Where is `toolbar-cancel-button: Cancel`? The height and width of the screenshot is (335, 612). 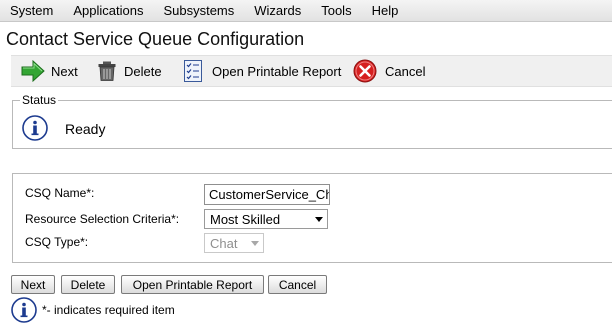 toolbar-cancel-button: Cancel is located at coordinates (389, 71).